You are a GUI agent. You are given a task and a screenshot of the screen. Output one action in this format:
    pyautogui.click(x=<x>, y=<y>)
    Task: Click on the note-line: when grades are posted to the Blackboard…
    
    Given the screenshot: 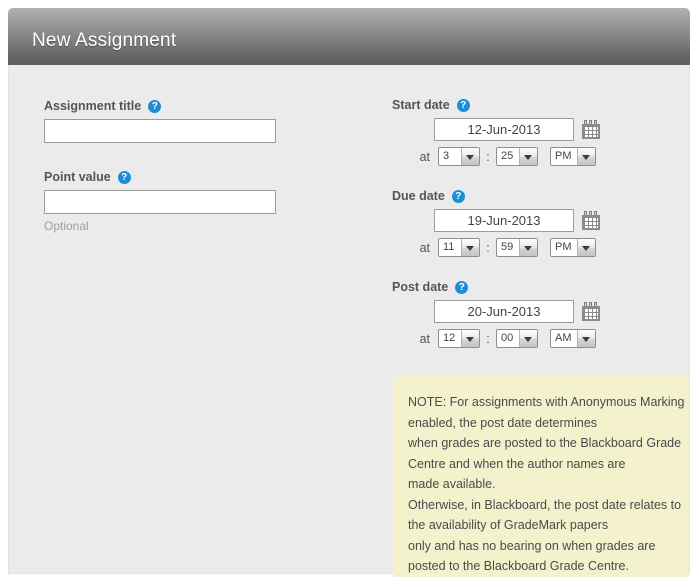 What is the action you would take?
    pyautogui.click(x=545, y=443)
    